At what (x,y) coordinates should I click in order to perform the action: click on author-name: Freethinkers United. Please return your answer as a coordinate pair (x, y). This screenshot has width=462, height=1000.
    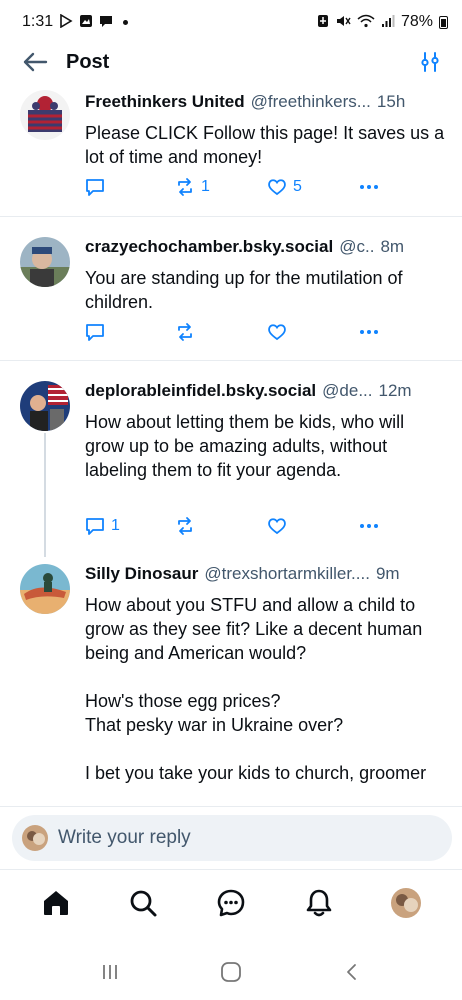
    Looking at the image, I should click on (165, 102).